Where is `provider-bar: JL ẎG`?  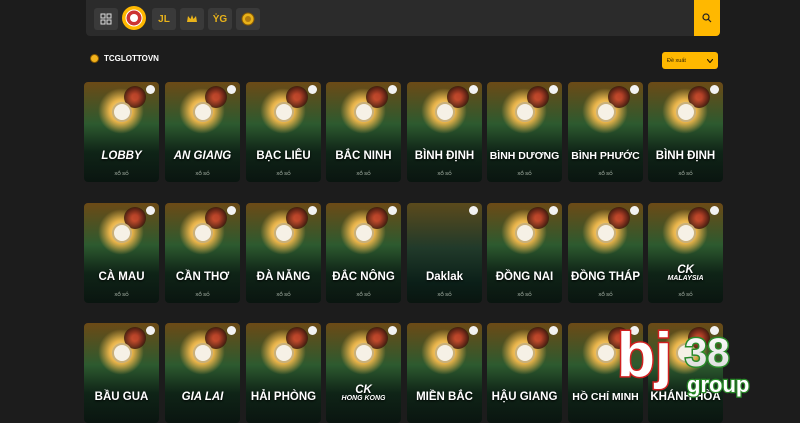 provider-bar: JL ẎG is located at coordinates (403, 18).